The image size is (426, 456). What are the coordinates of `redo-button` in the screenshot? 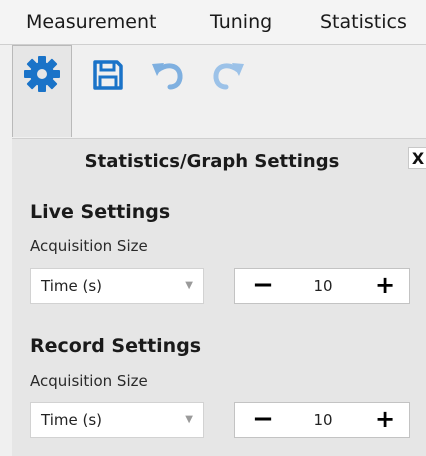 It's located at (228, 77).